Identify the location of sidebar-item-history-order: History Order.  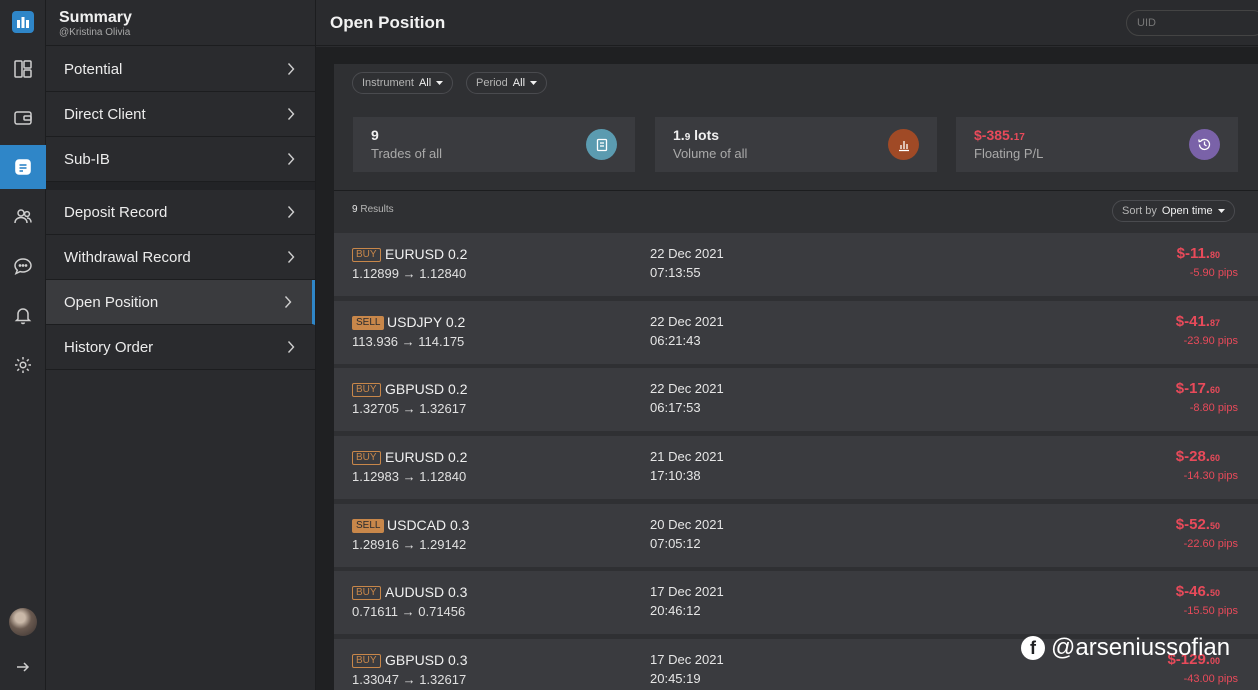
(180, 347).